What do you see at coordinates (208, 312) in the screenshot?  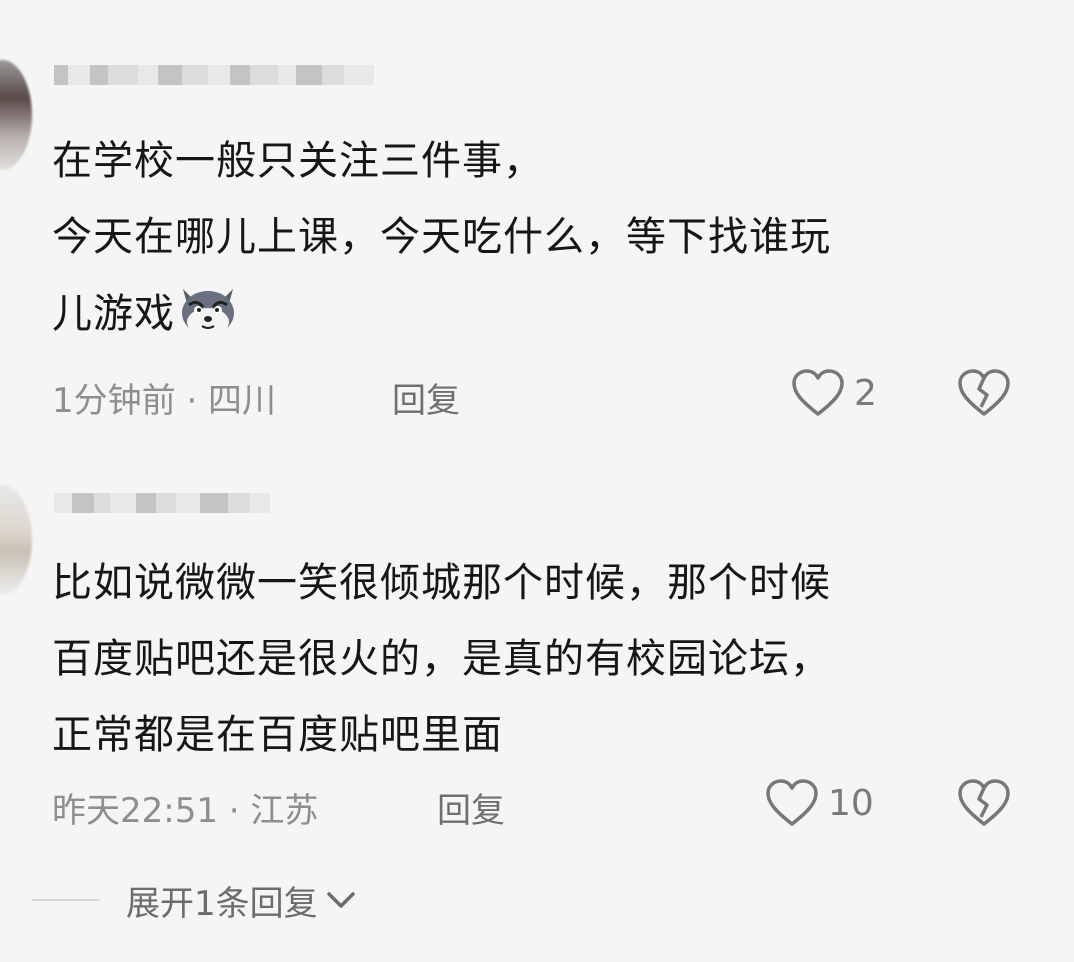 I see `wolf-emoji-icon` at bounding box center [208, 312].